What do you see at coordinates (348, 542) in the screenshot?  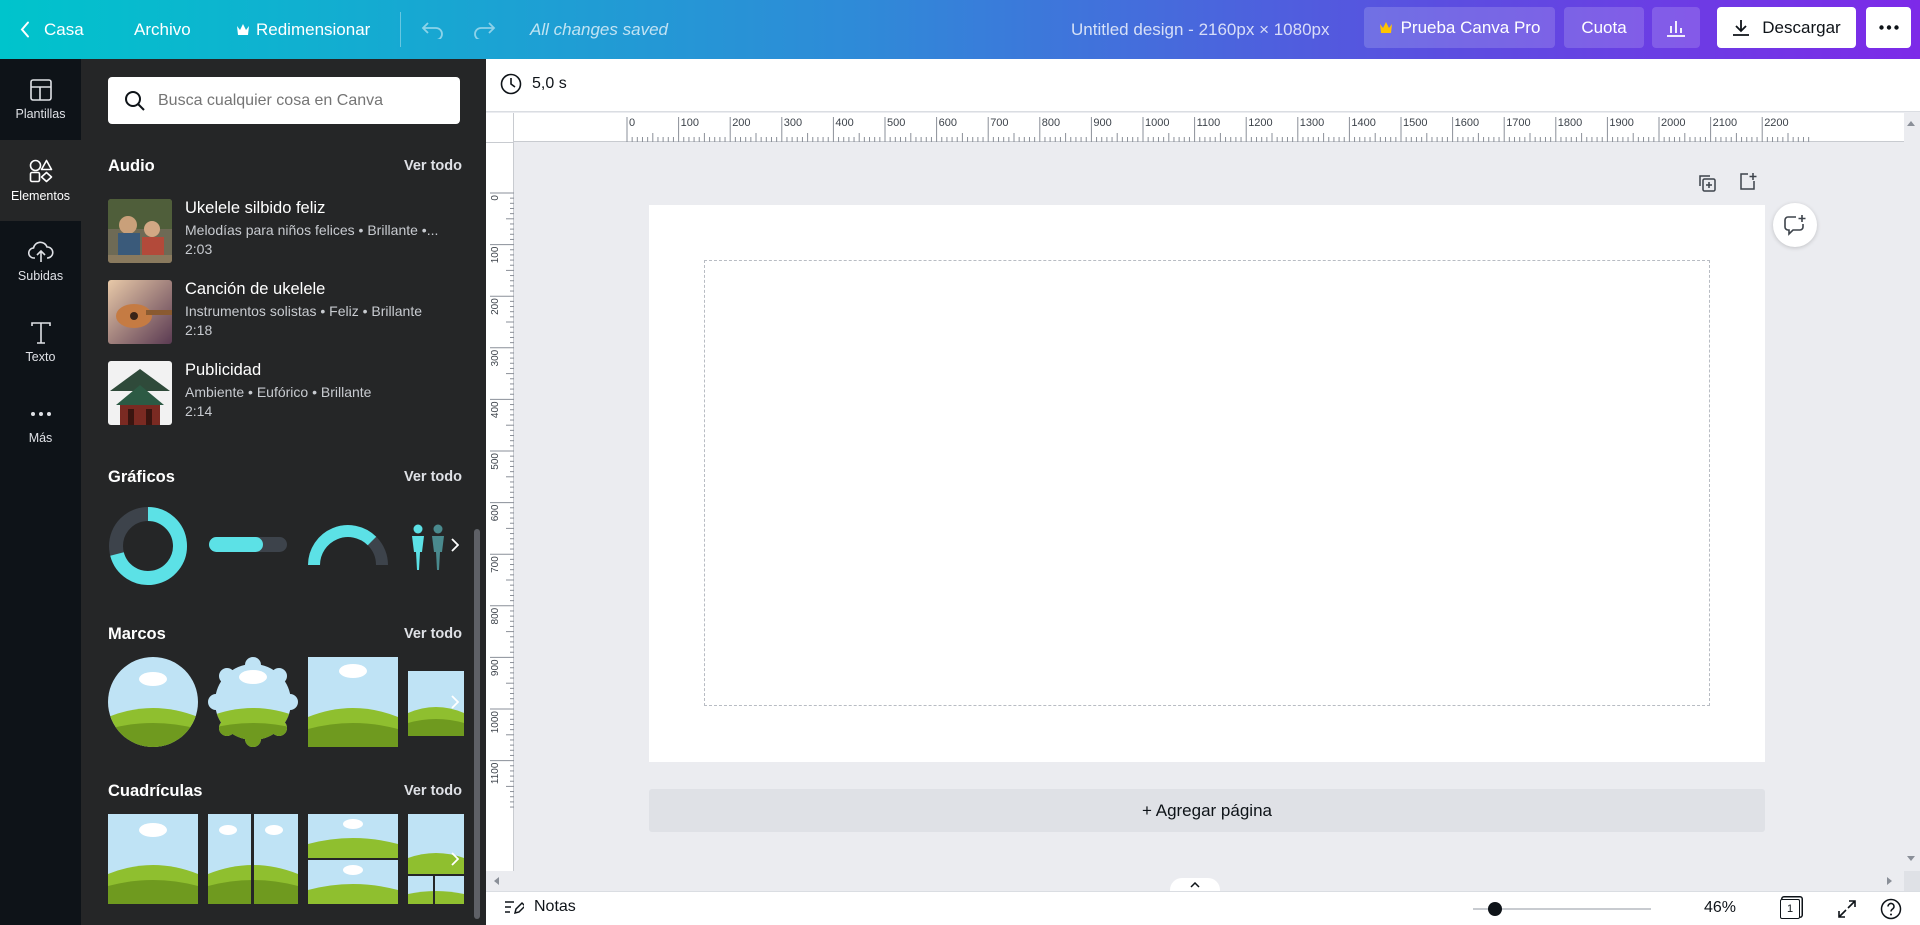 I see `gauge-graphic` at bounding box center [348, 542].